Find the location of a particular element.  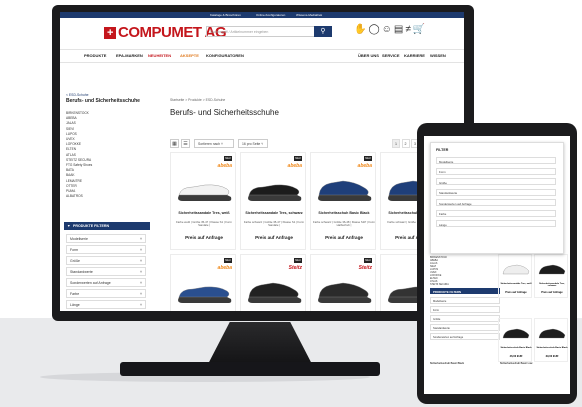

filter-dropdown: Standardwerte ˅ is located at coordinates (106, 271).